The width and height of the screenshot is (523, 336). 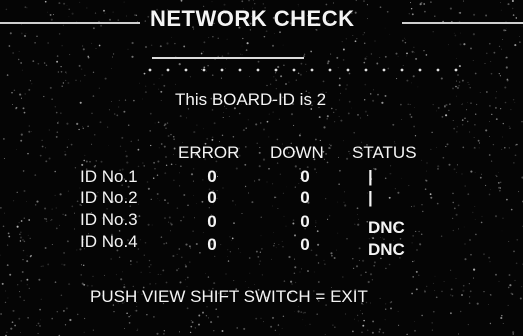 I want to click on row-3-status: DNC, so click(x=386, y=227).